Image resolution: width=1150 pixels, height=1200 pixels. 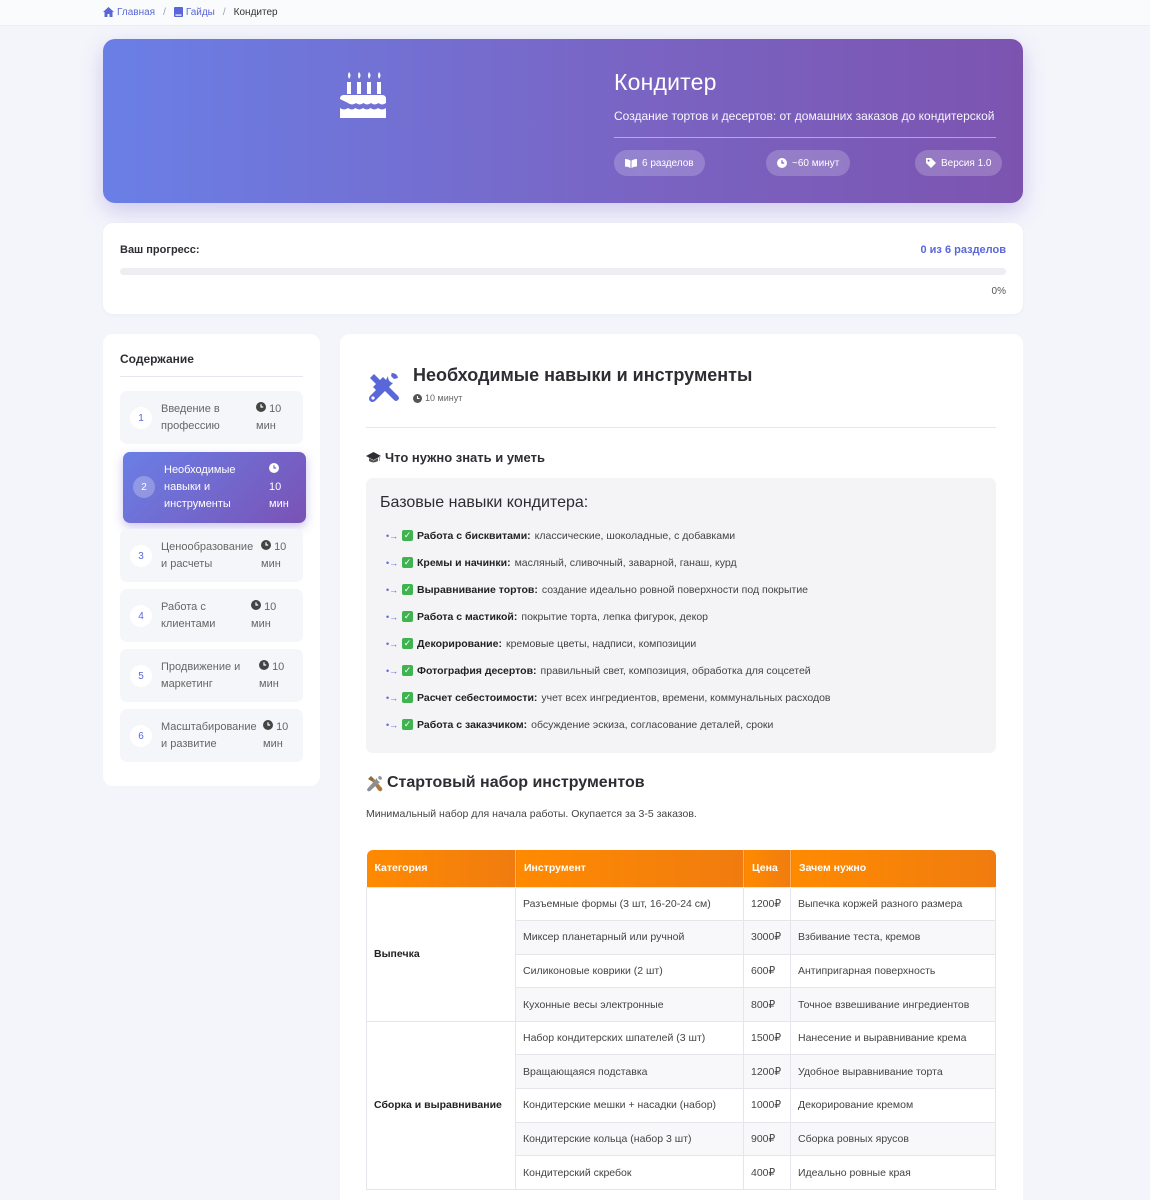 I want to click on breadcrumb-guides-label: Гайды, so click(x=200, y=12).